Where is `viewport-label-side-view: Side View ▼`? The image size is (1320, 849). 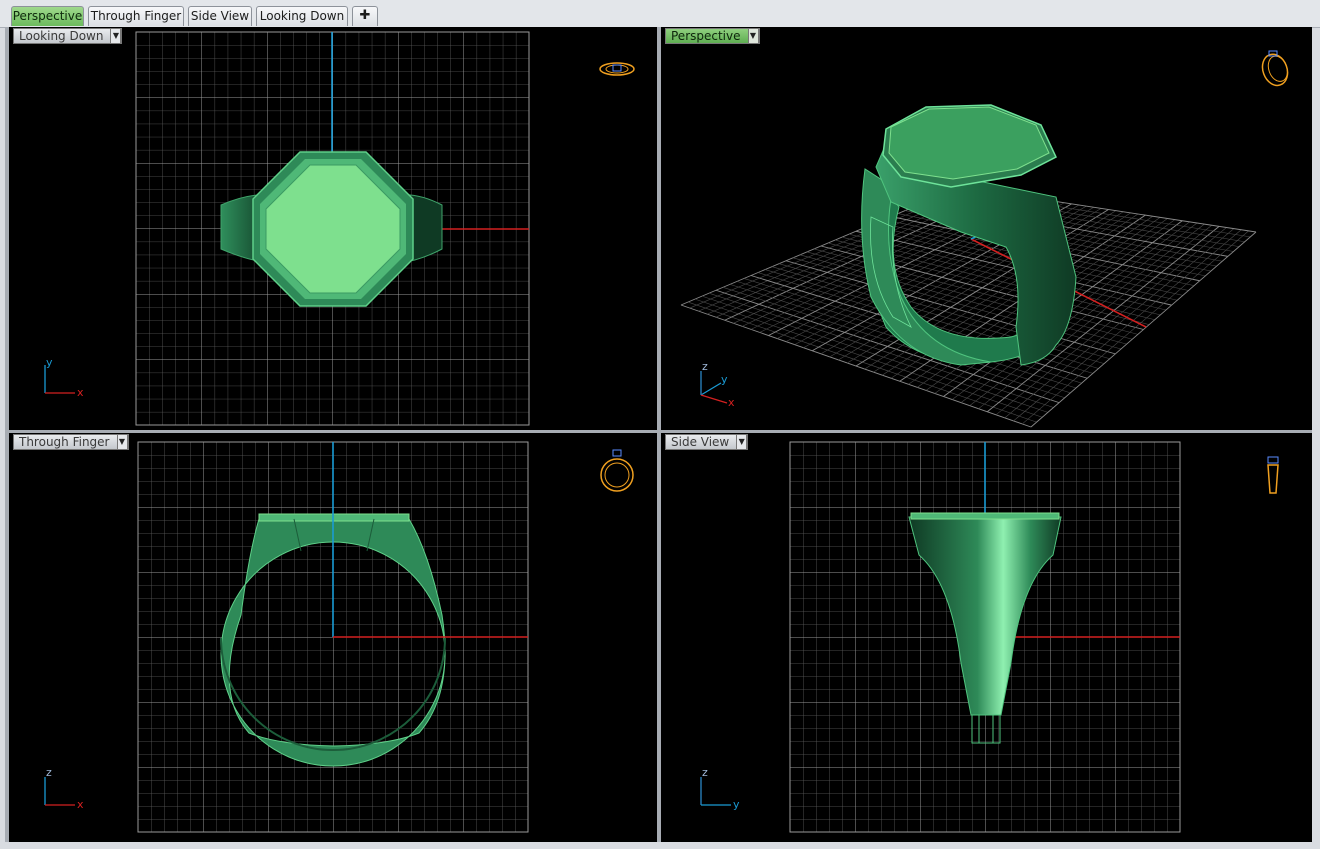
viewport-label-side-view: Side View ▼ is located at coordinates (707, 442).